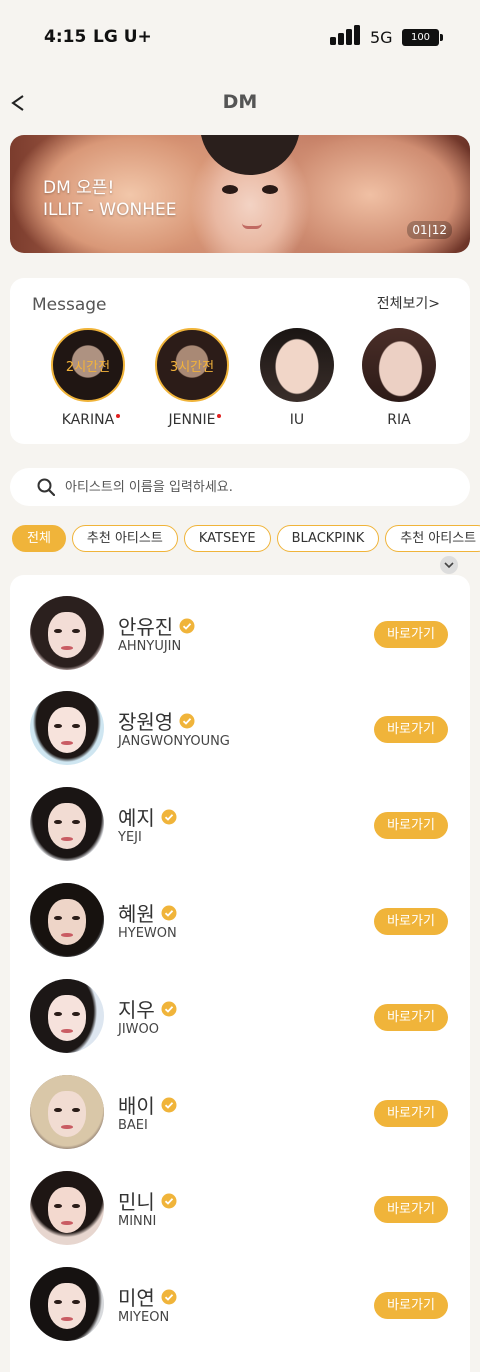 This screenshot has height=1372, width=480. Describe the element at coordinates (69, 305) in the screenshot. I see `message-title: Message` at that location.